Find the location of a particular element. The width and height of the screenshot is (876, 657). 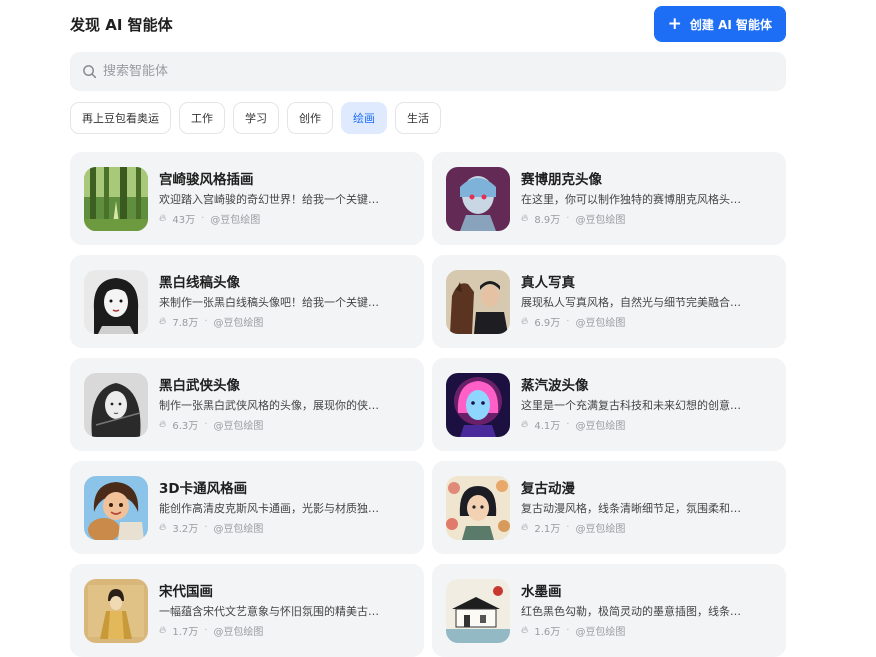

agent-usage-count: 1.6万 is located at coordinates (547, 632).